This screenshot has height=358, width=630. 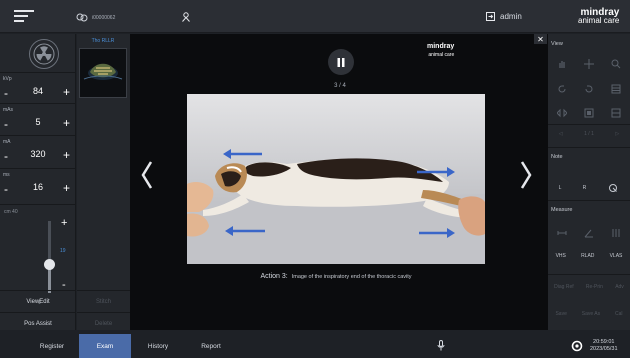 What do you see at coordinates (274, 276) in the screenshot?
I see `caption-action: Action 3:` at bounding box center [274, 276].